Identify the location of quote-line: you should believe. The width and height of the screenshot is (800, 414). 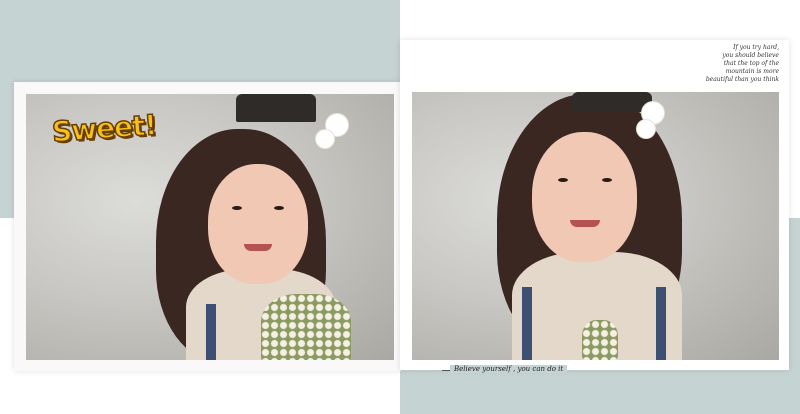
(750, 55).